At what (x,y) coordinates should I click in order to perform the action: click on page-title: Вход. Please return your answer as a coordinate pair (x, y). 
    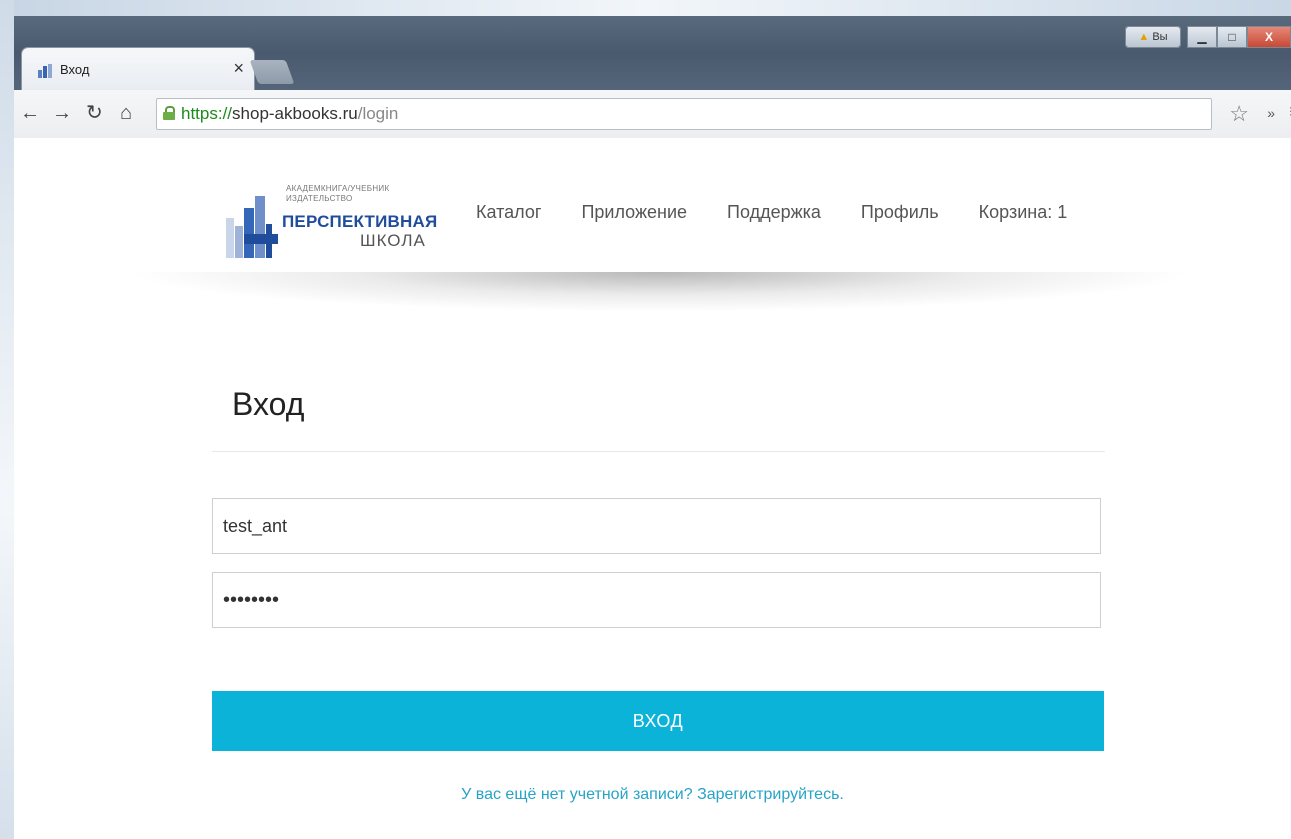
    Looking at the image, I should click on (268, 404).